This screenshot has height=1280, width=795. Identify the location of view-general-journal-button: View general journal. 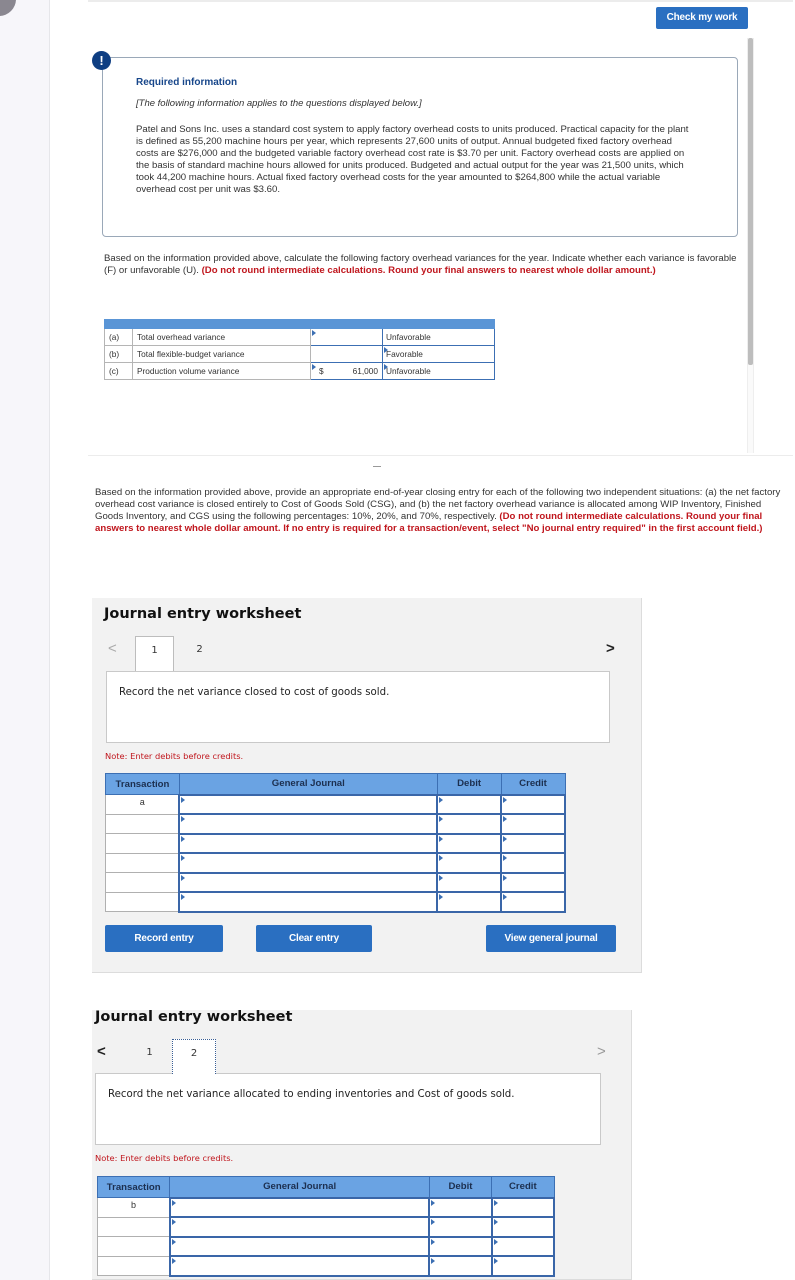
(551, 938).